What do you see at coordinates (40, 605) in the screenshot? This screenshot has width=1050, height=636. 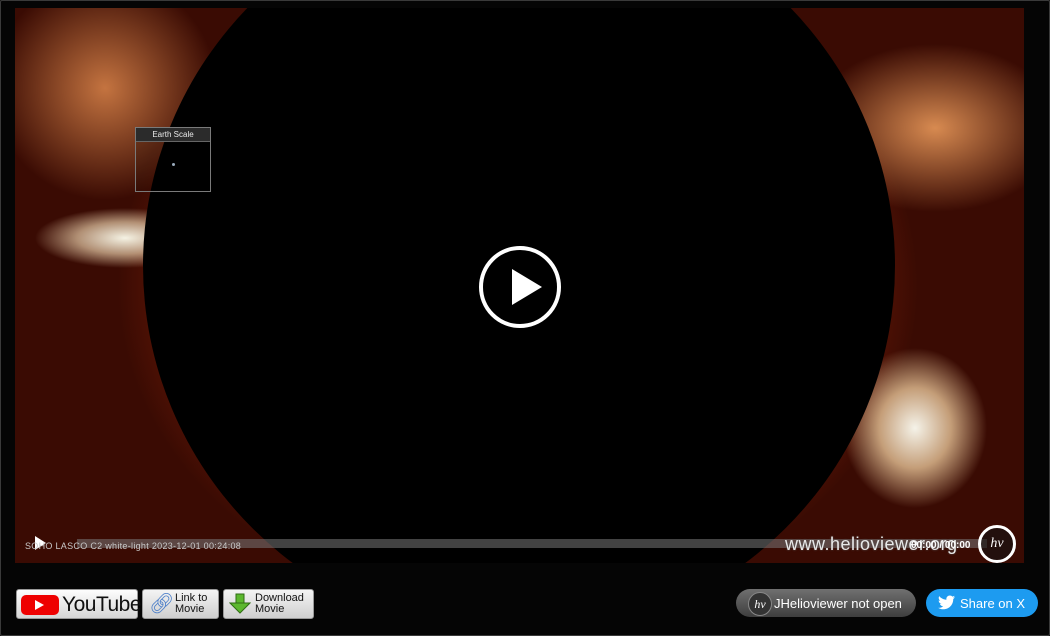 I see `youtube-icon` at bounding box center [40, 605].